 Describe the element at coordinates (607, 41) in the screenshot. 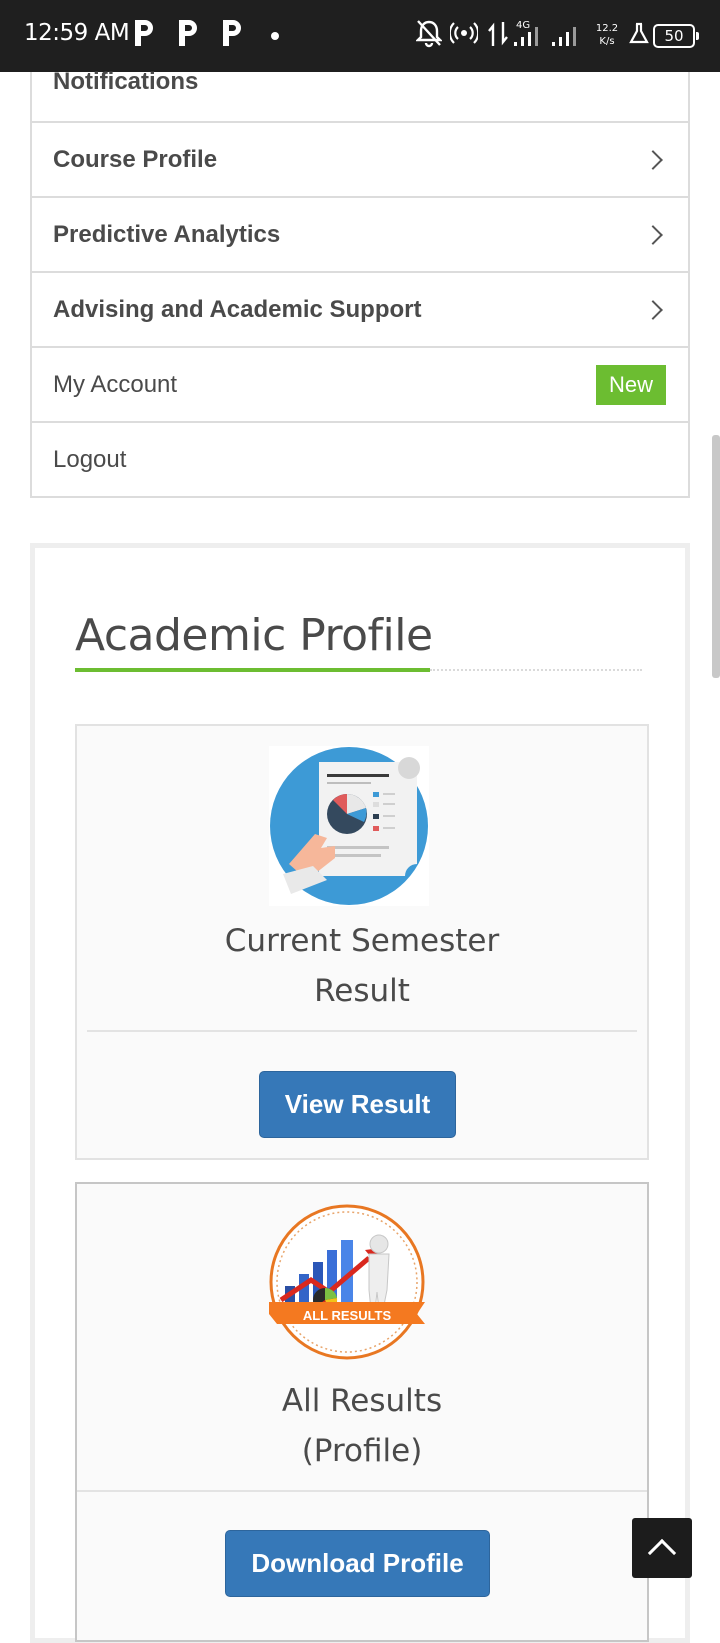

I see `network-speed-unit: K/s` at that location.